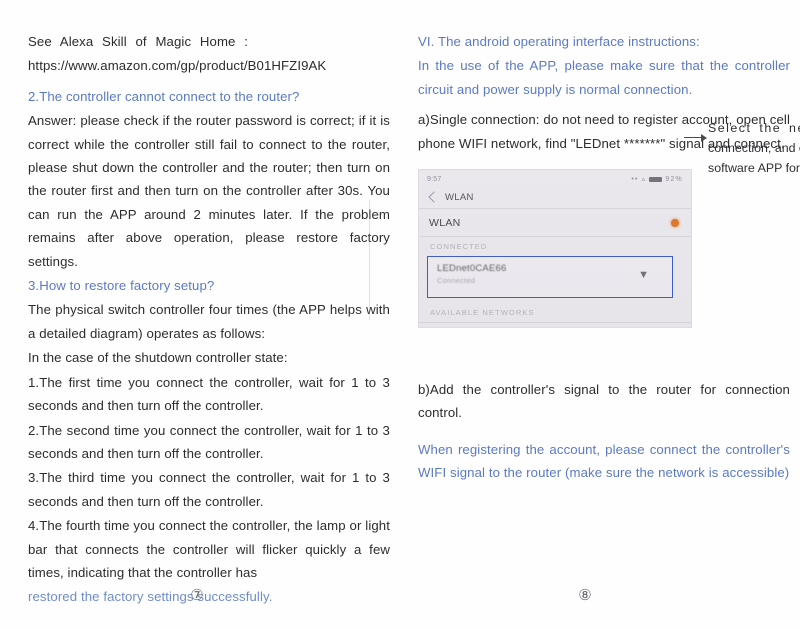  Describe the element at coordinates (704, 137) in the screenshot. I see `callout-arrow-head-icon` at that location.